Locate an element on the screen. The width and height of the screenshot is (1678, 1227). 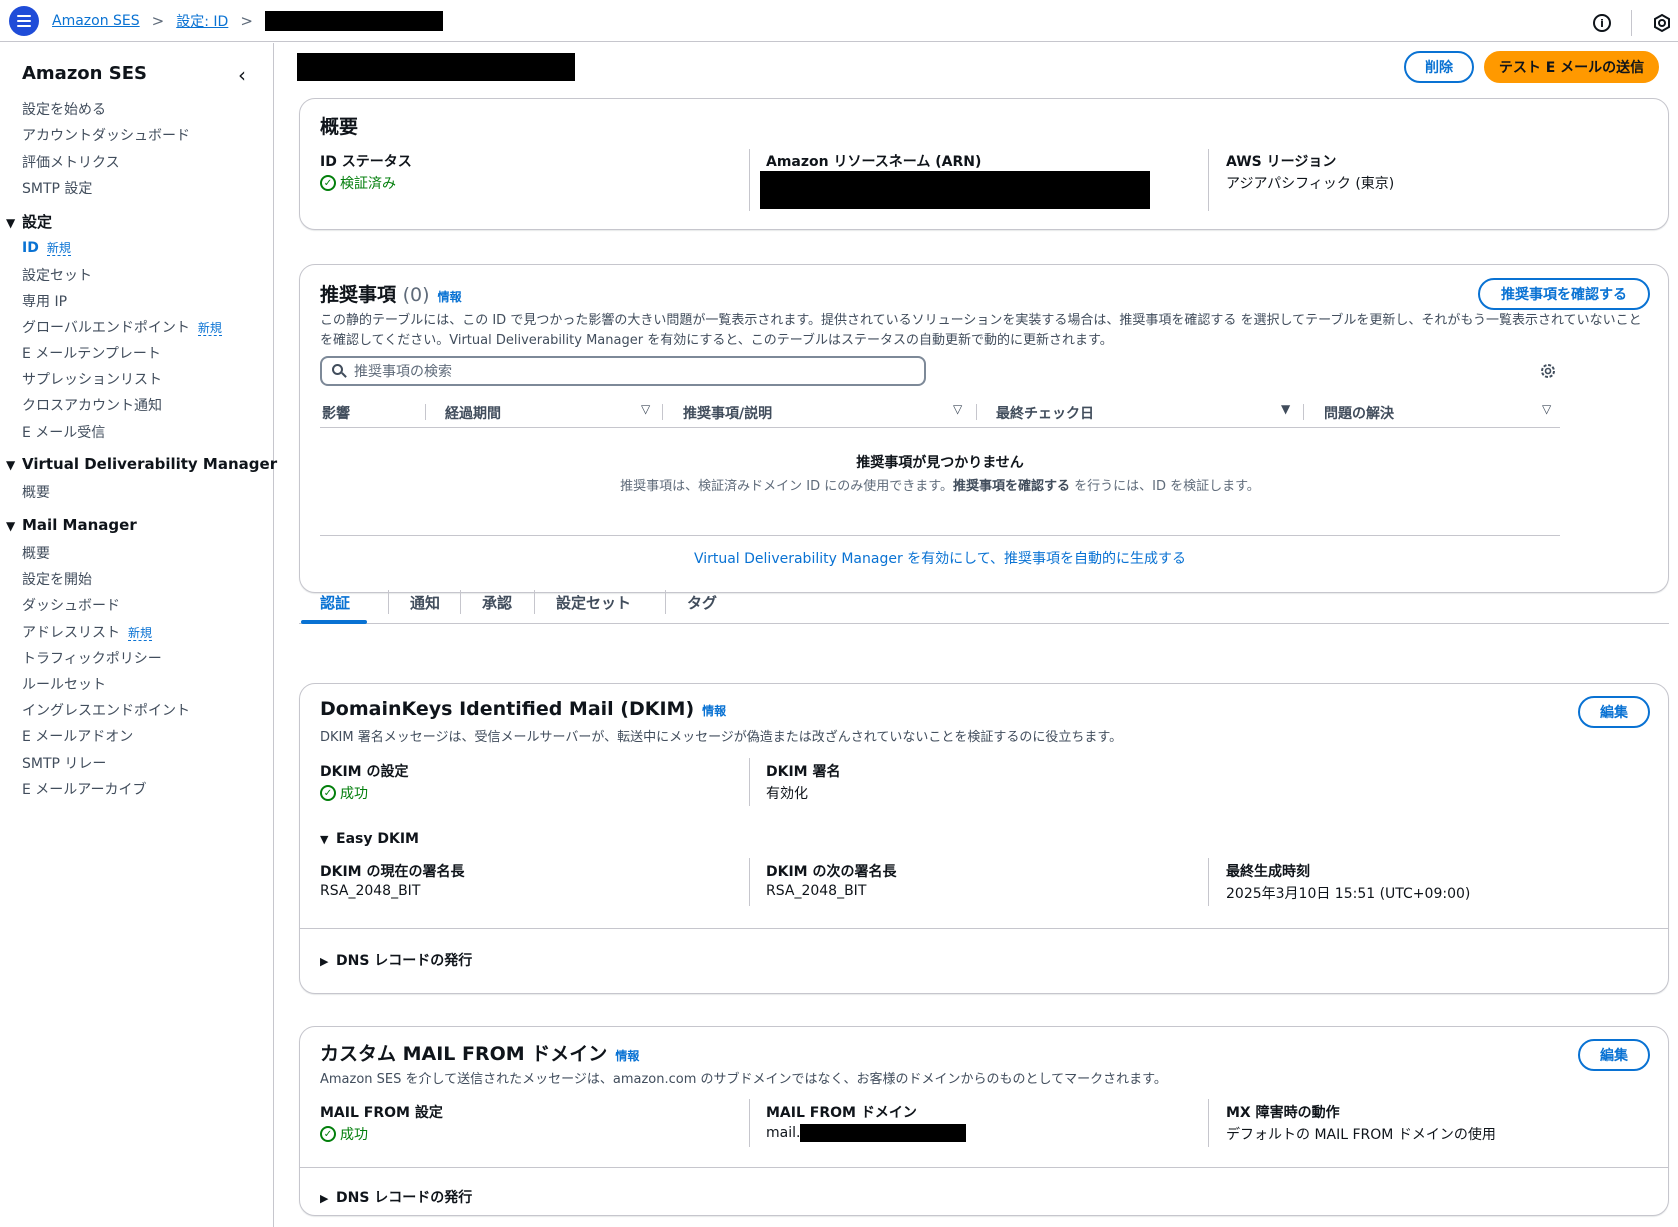
sidebar-item-vdm-overview: 概要 is located at coordinates (36, 492).